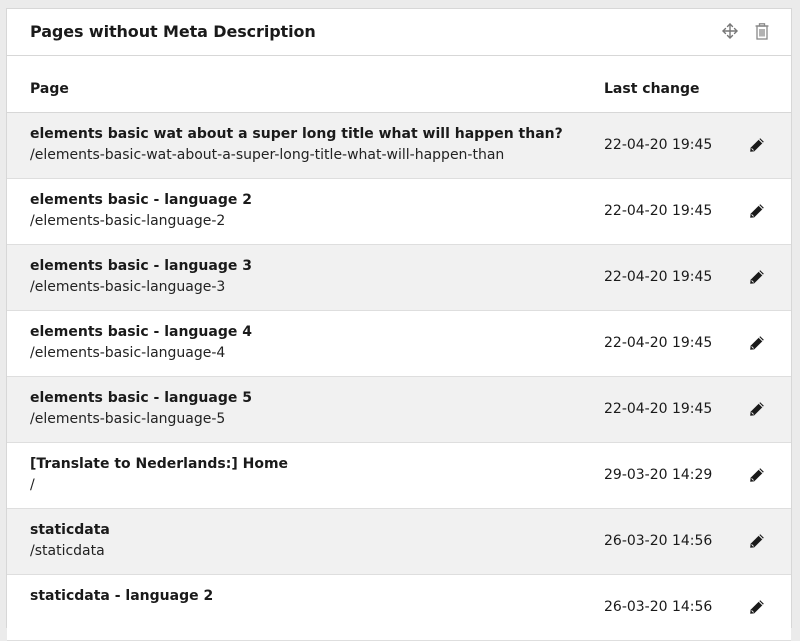 The image size is (800, 641). I want to click on table-header: Page Last change, so click(399, 84).